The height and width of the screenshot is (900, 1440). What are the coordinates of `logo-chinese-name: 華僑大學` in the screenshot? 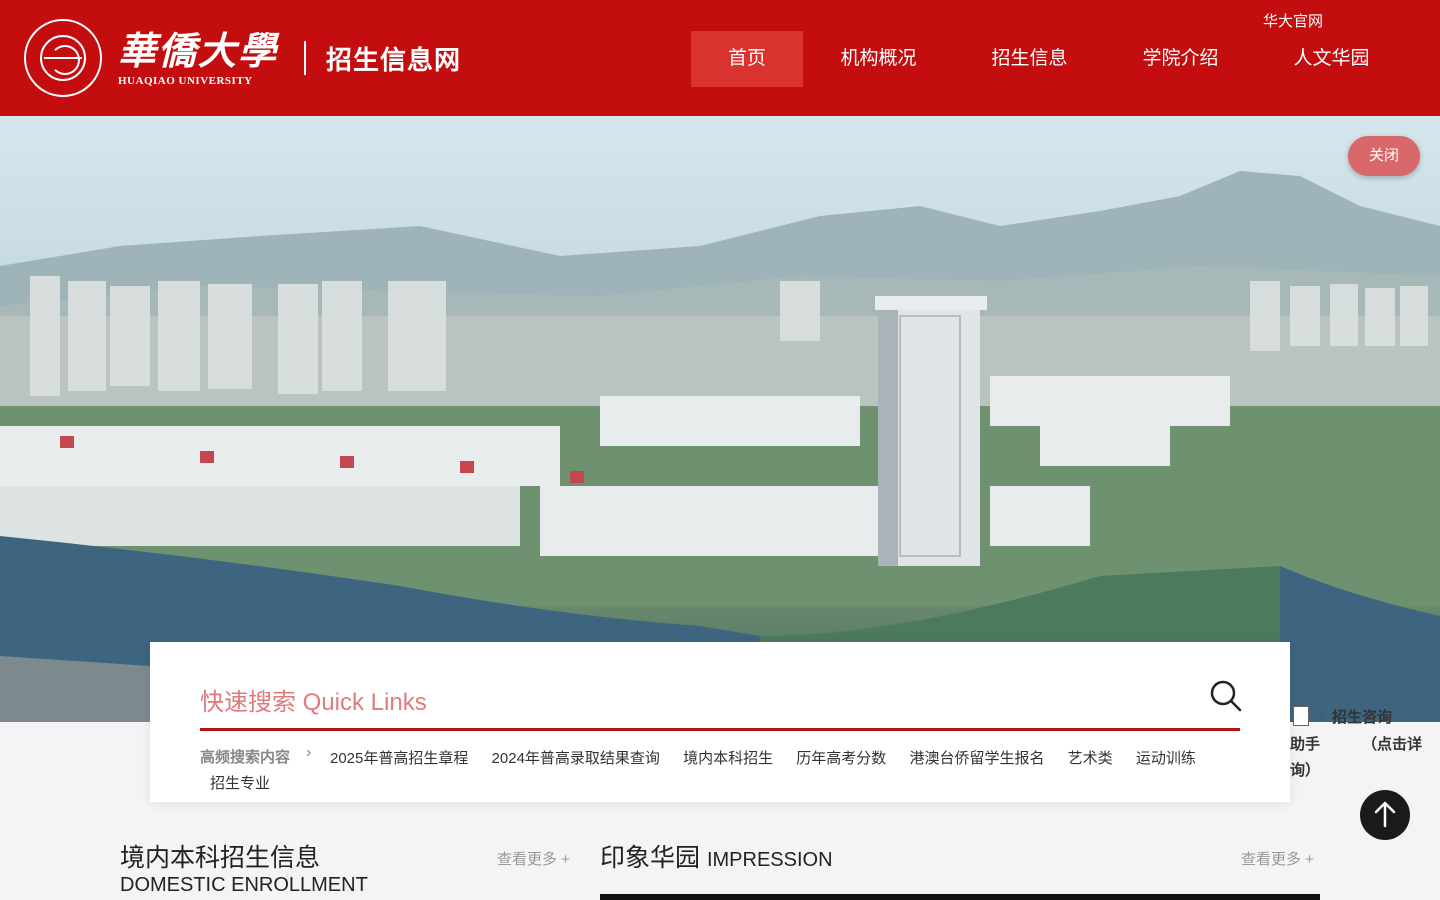 It's located at (198, 50).